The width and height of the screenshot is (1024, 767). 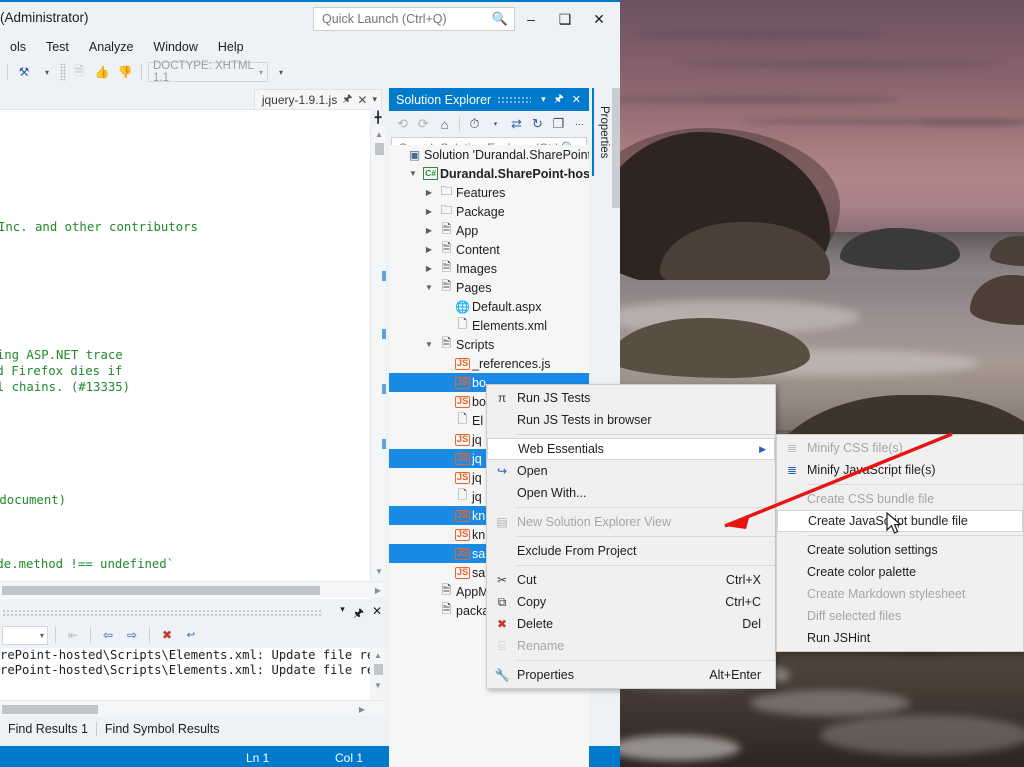 What do you see at coordinates (111, 47) in the screenshot?
I see `menu-item-analyze: Analyze` at bounding box center [111, 47].